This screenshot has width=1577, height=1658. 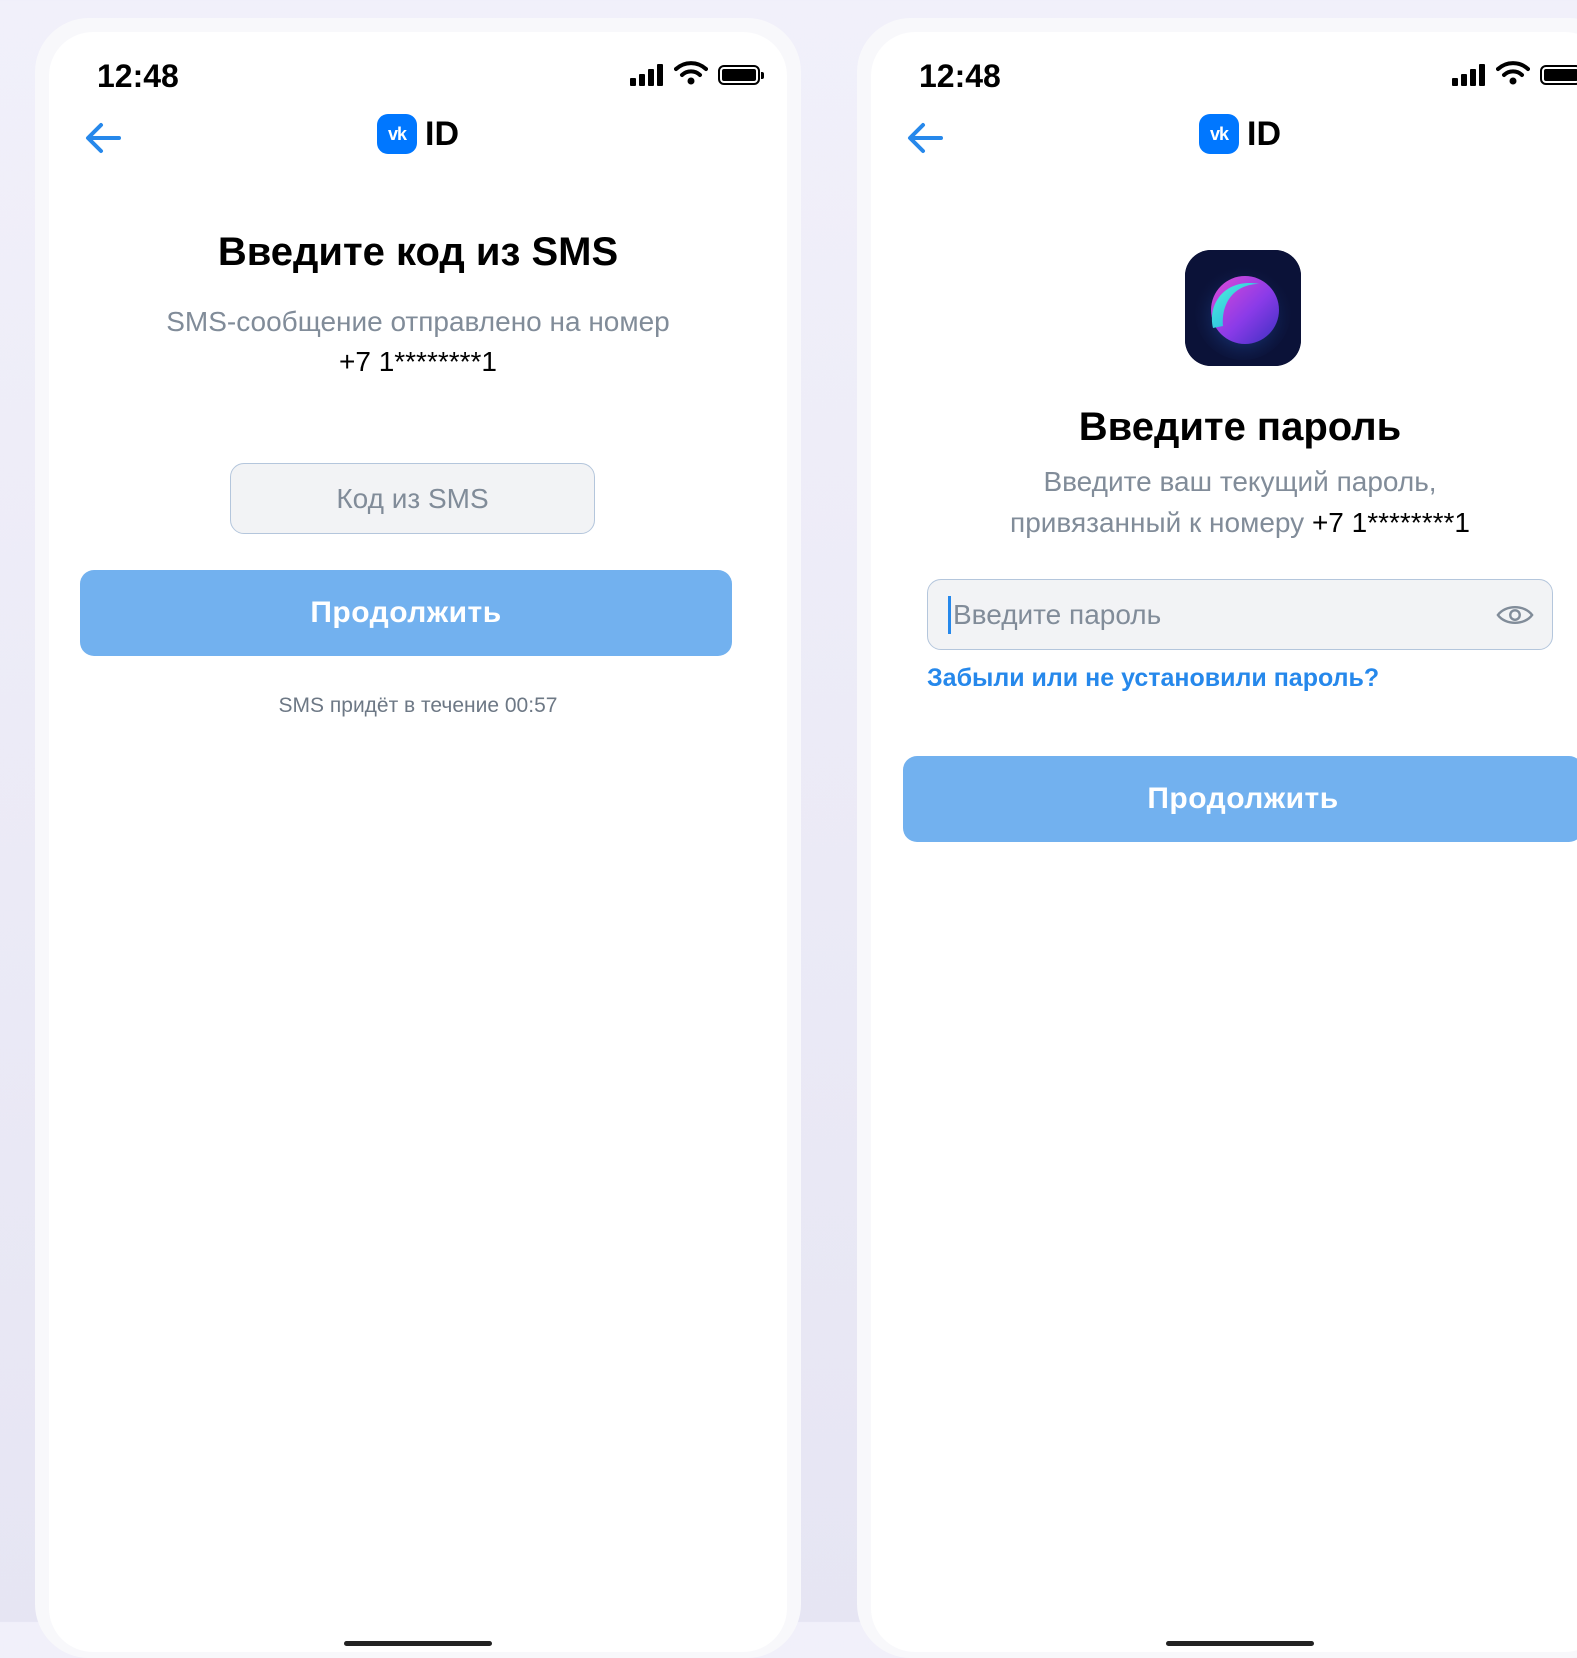 I want to click on forgot-password-link: Забыли или не установили пароль?, so click(x=1153, y=678).